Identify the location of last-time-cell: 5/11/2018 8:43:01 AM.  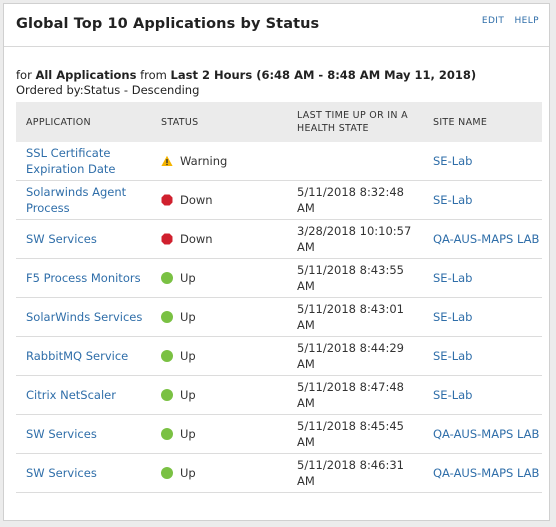
(355, 317).